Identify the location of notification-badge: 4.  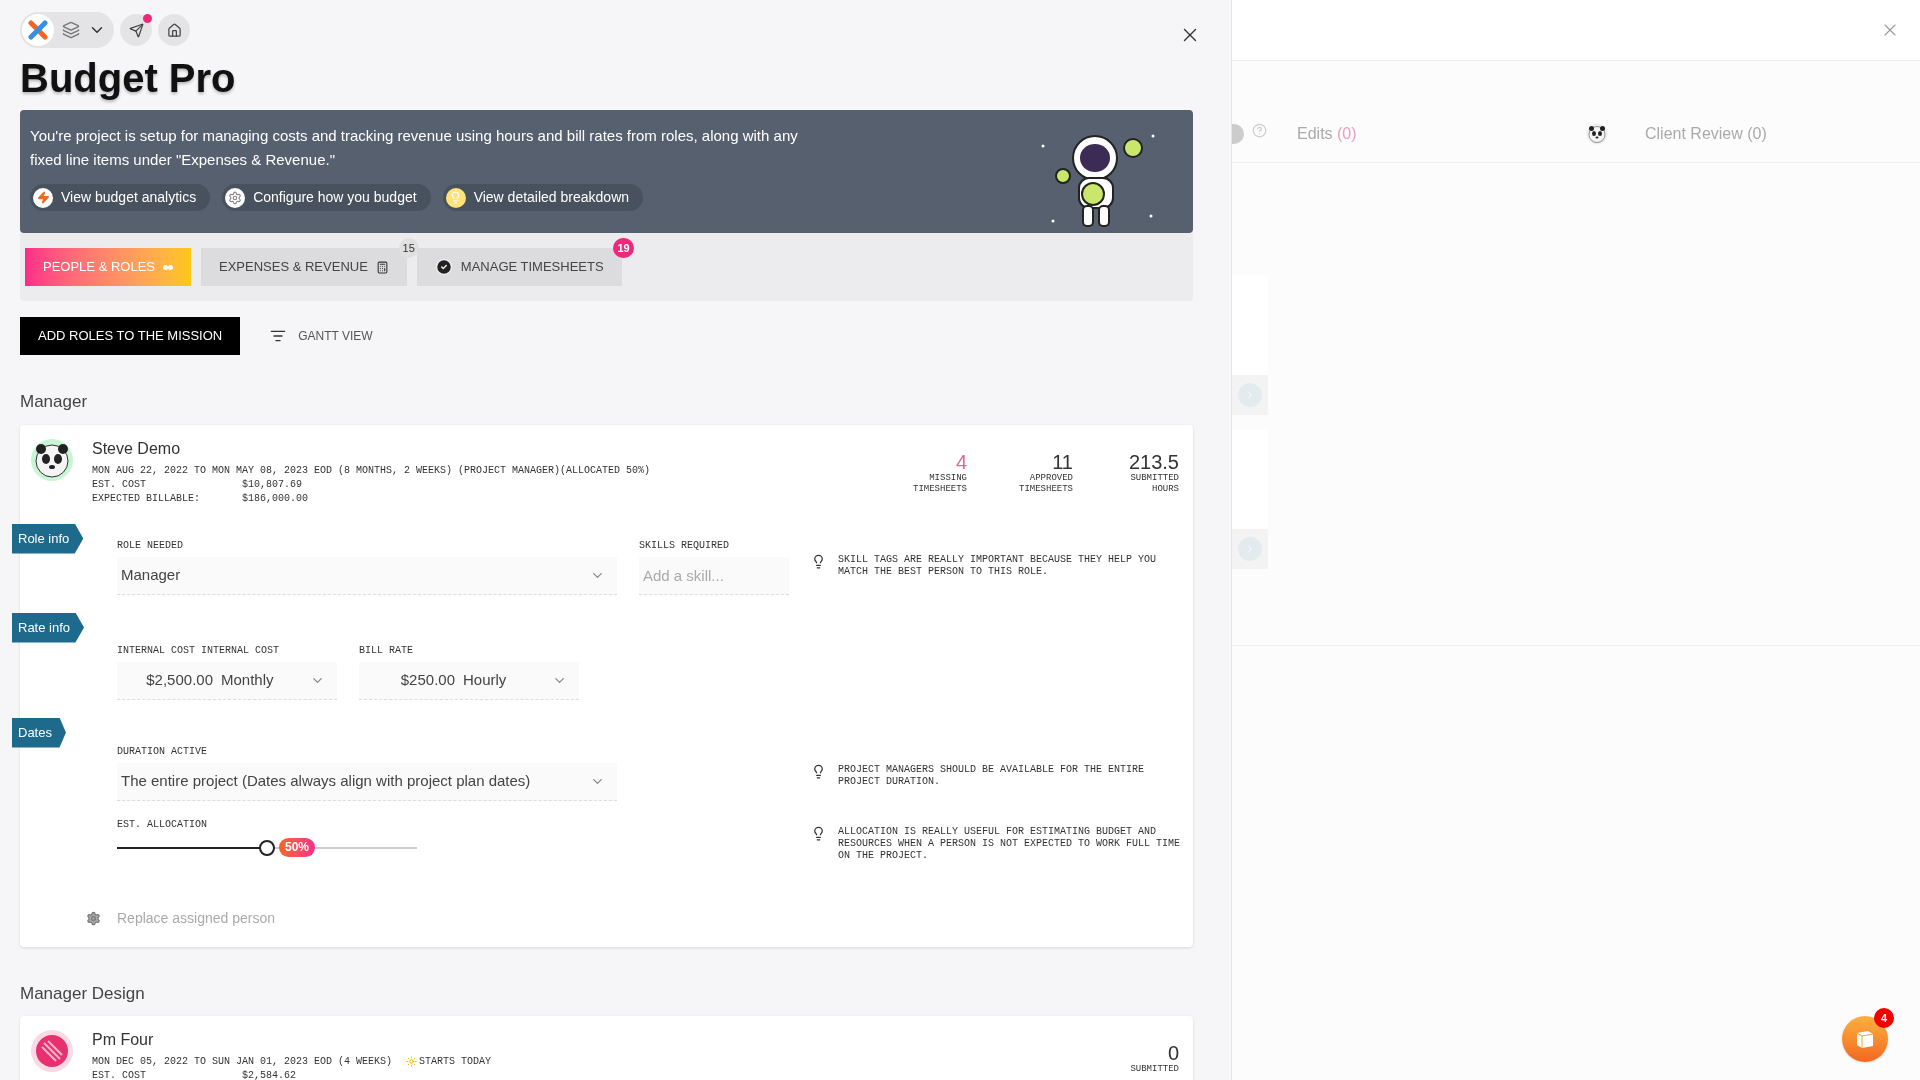
(1884, 1018).